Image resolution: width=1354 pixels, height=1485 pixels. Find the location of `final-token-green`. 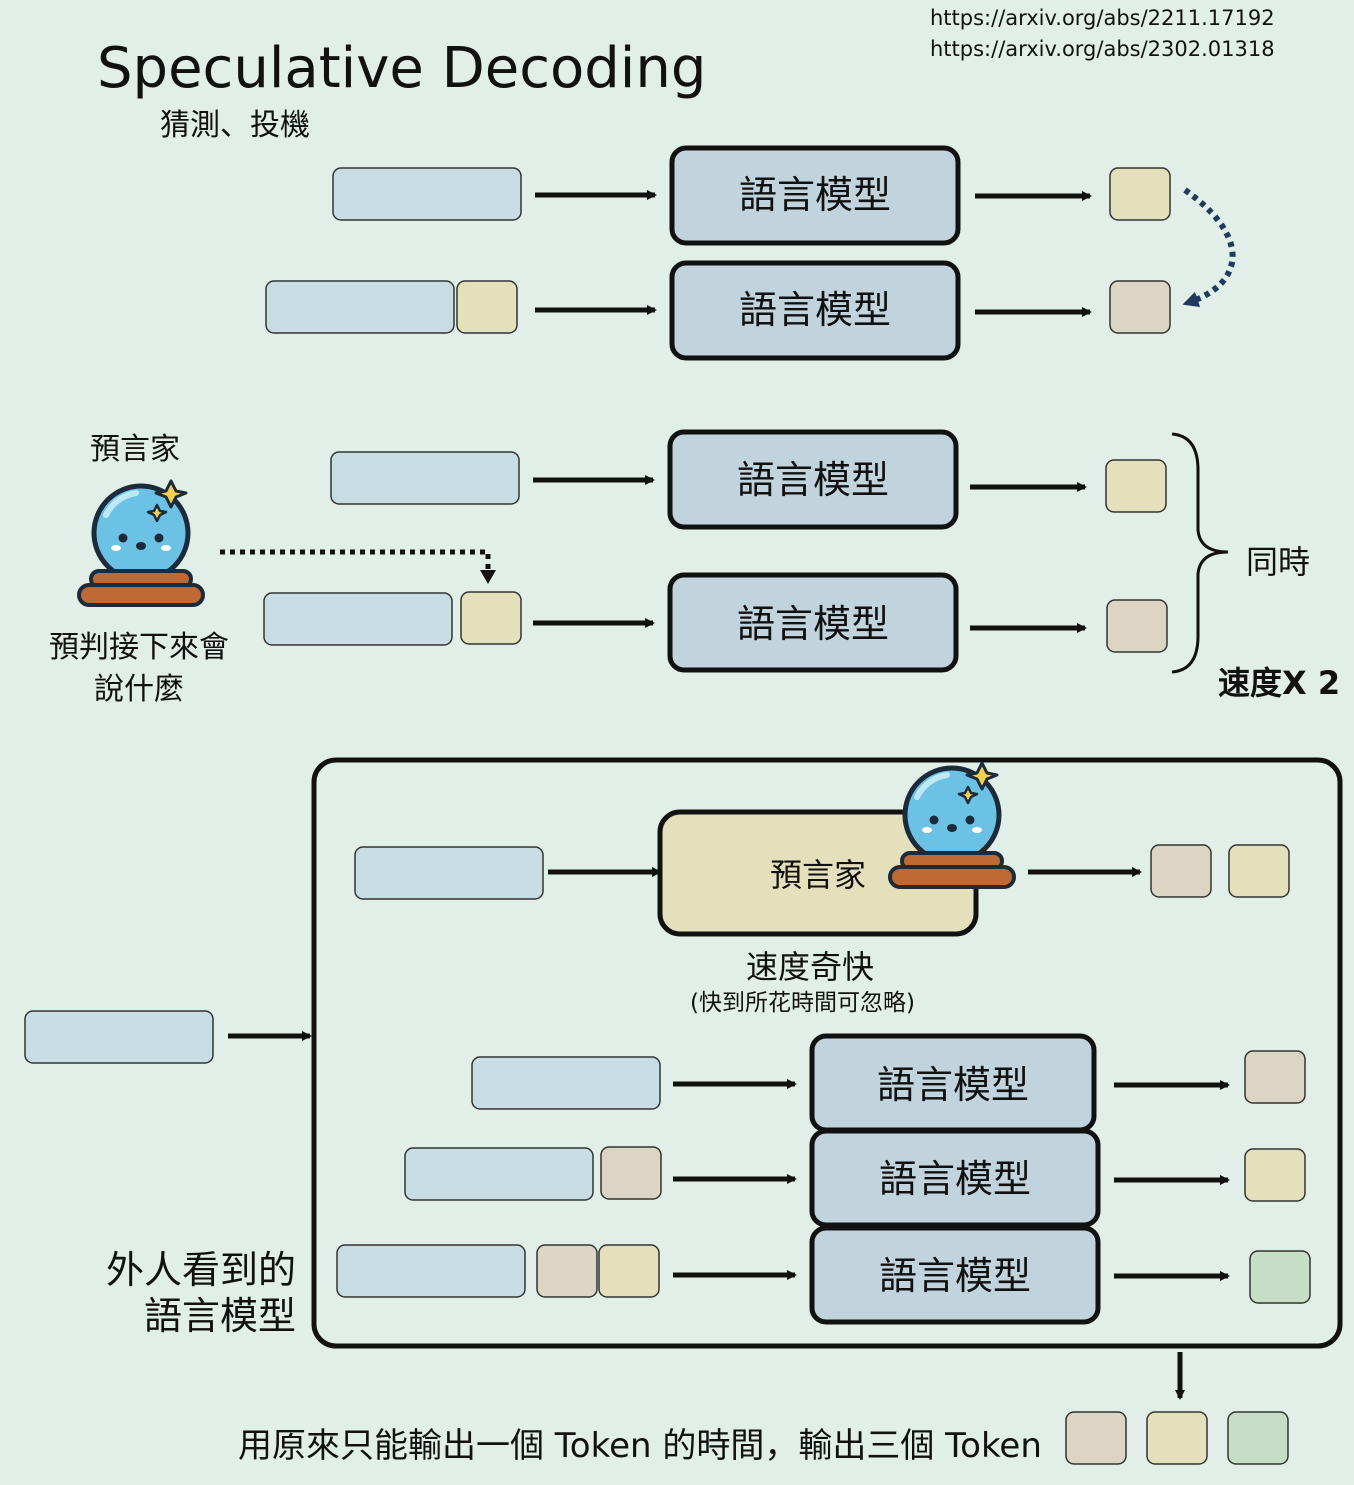

final-token-green is located at coordinates (1258, 1438).